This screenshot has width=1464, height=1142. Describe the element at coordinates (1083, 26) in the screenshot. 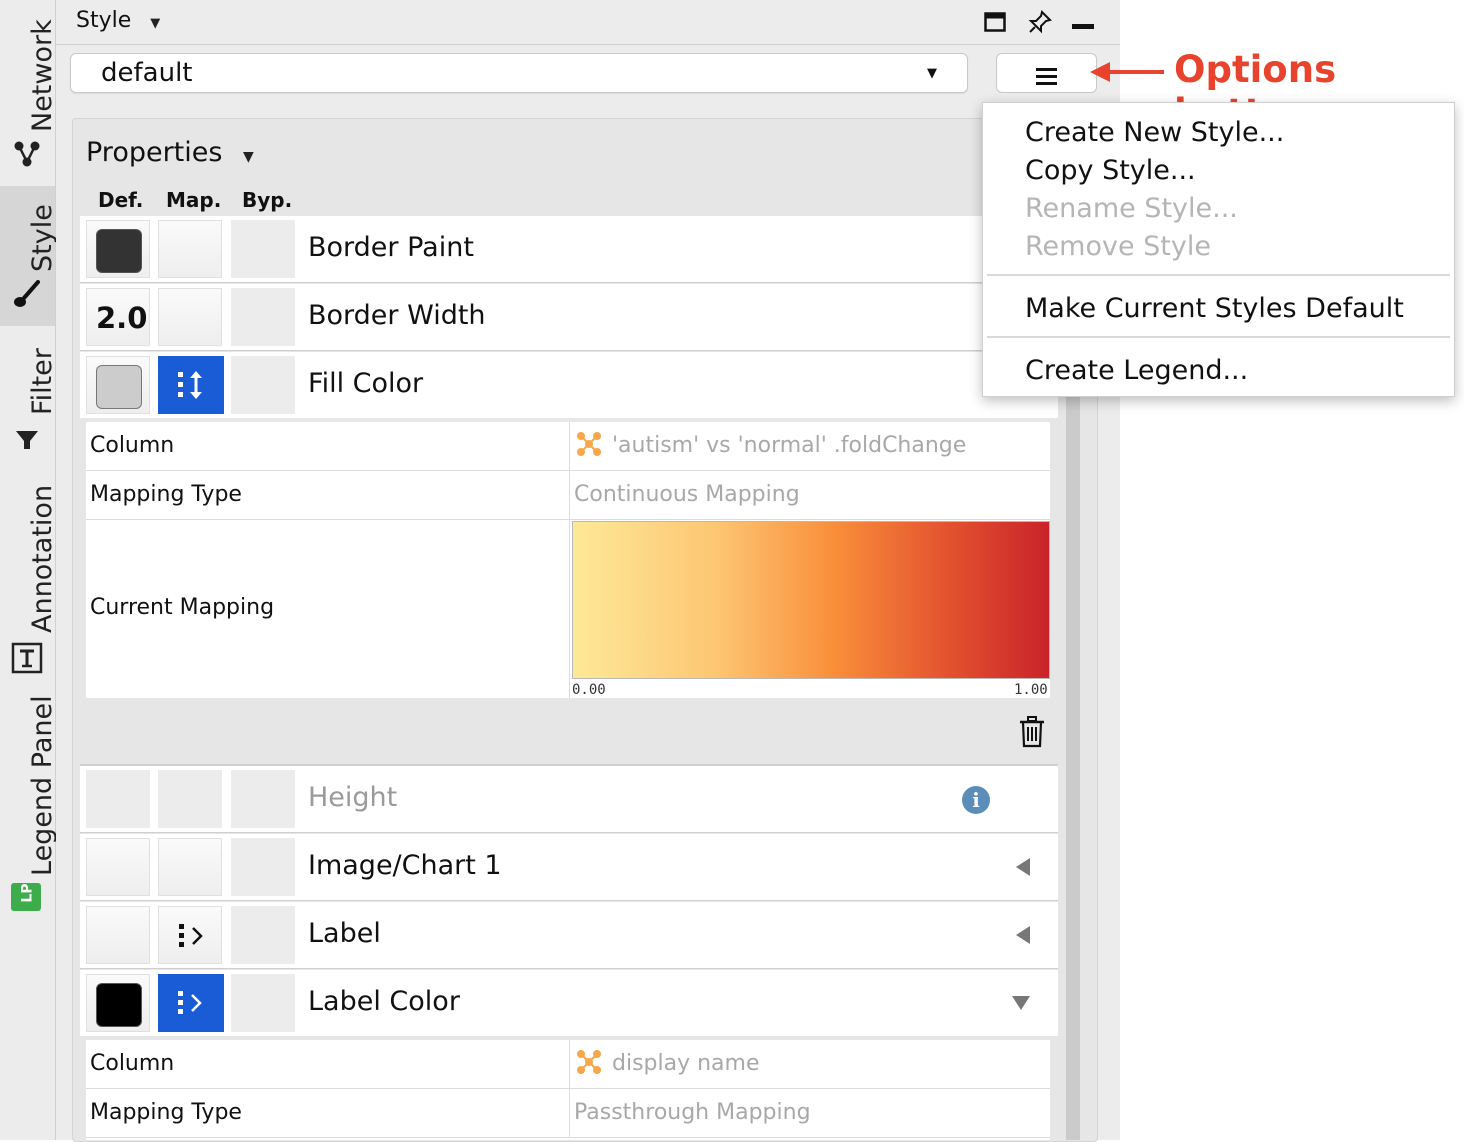

I see `minimize-icon` at that location.